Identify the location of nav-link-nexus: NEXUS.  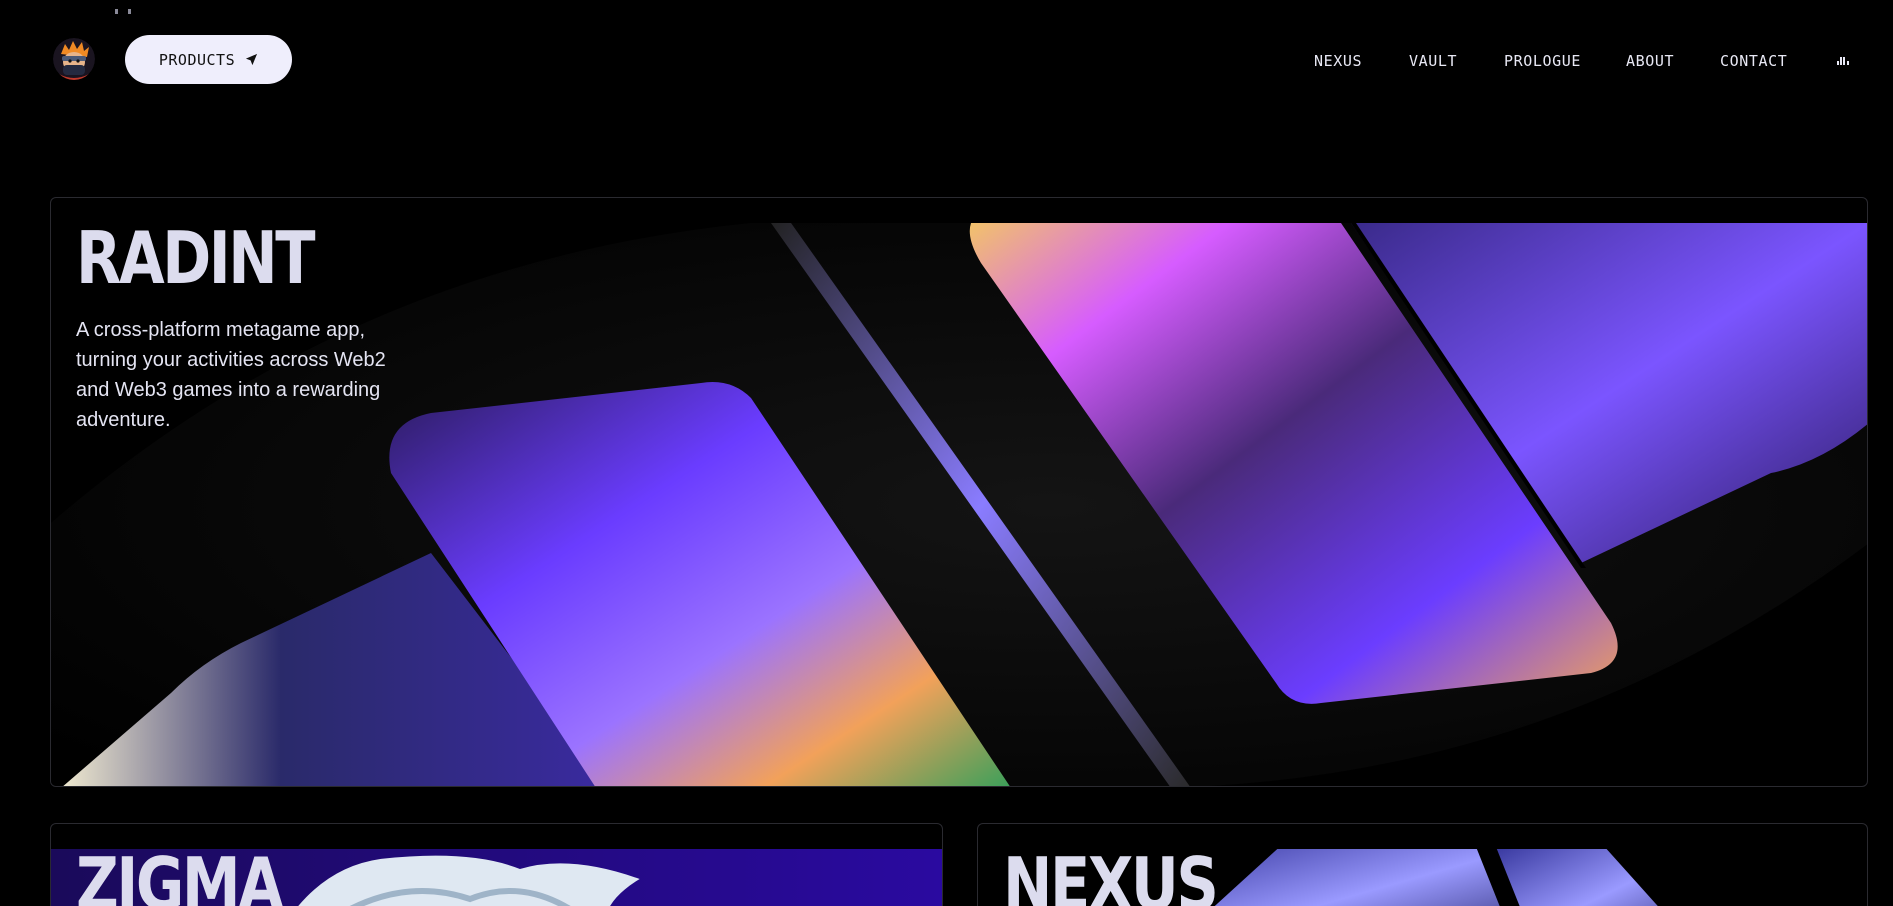
(1338, 61).